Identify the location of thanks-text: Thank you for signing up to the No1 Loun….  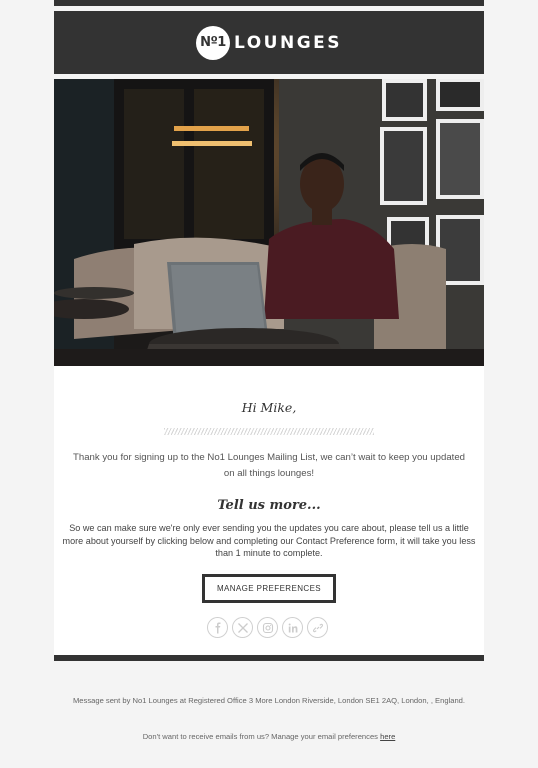
(269, 465).